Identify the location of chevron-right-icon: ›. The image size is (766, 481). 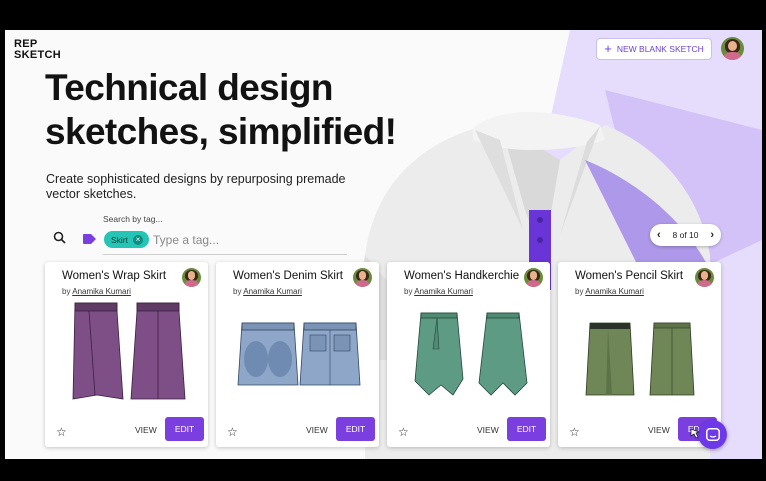
(712, 235).